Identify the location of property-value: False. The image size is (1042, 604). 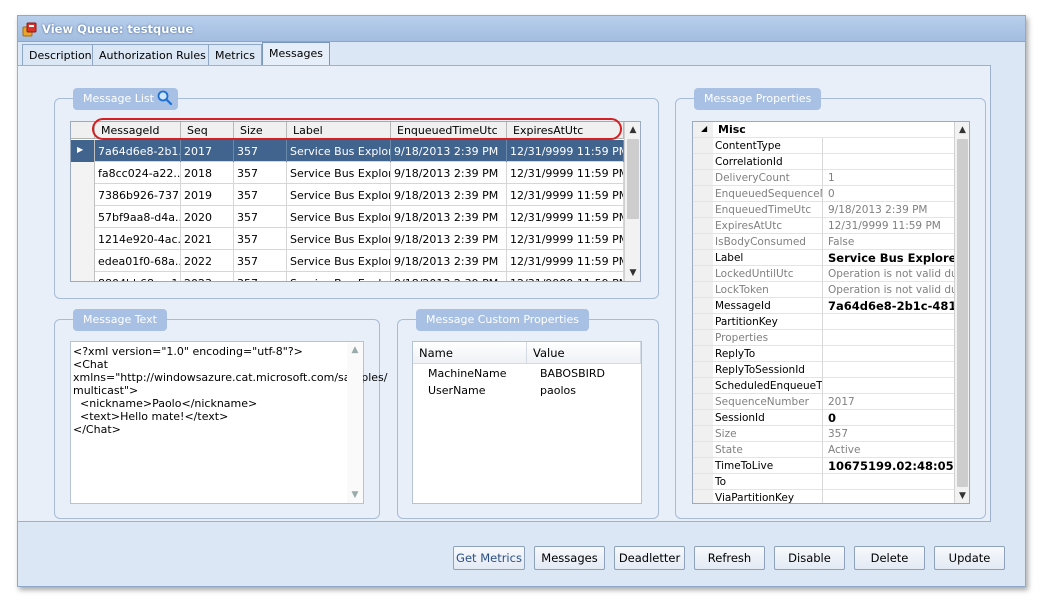
(889, 242).